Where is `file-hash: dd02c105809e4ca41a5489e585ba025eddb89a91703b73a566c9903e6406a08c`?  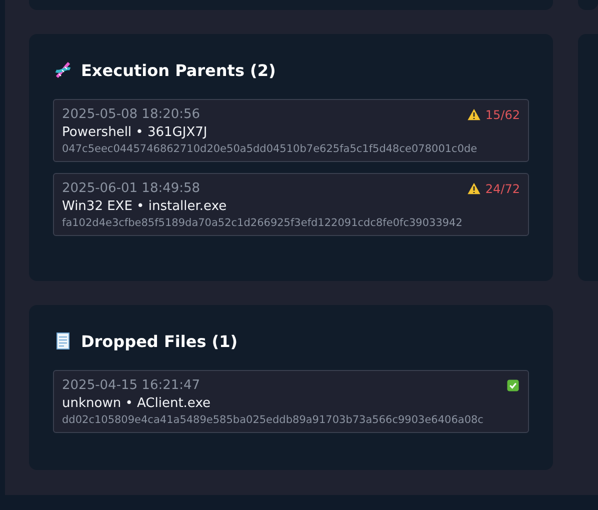 file-hash: dd02c105809e4ca41a5489e585ba025eddb89a91703b73a566c9903e6406a08c is located at coordinates (273, 420).